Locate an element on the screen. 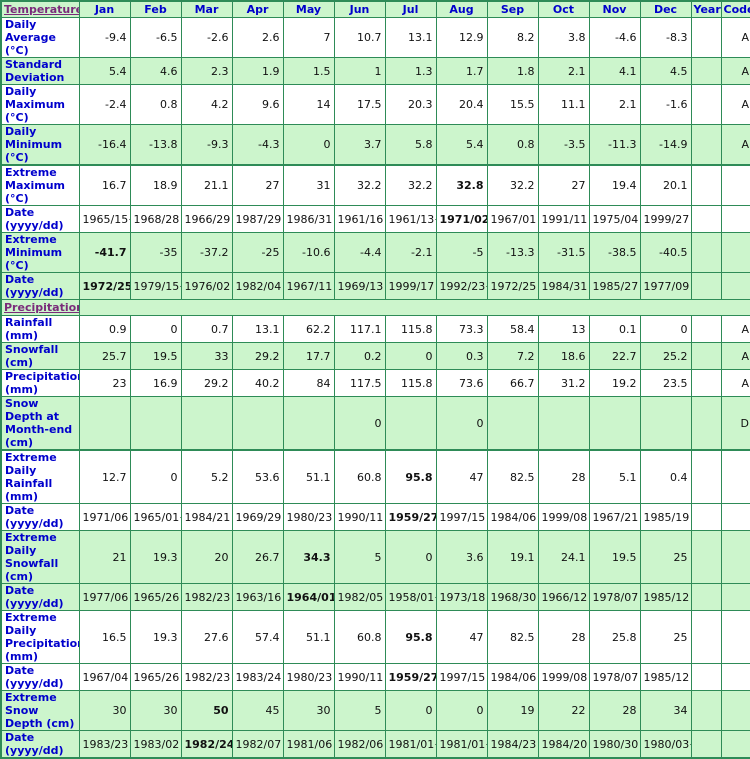 The image size is (750, 759). cell-daily-maximum-nov: 2.1 is located at coordinates (614, 104).